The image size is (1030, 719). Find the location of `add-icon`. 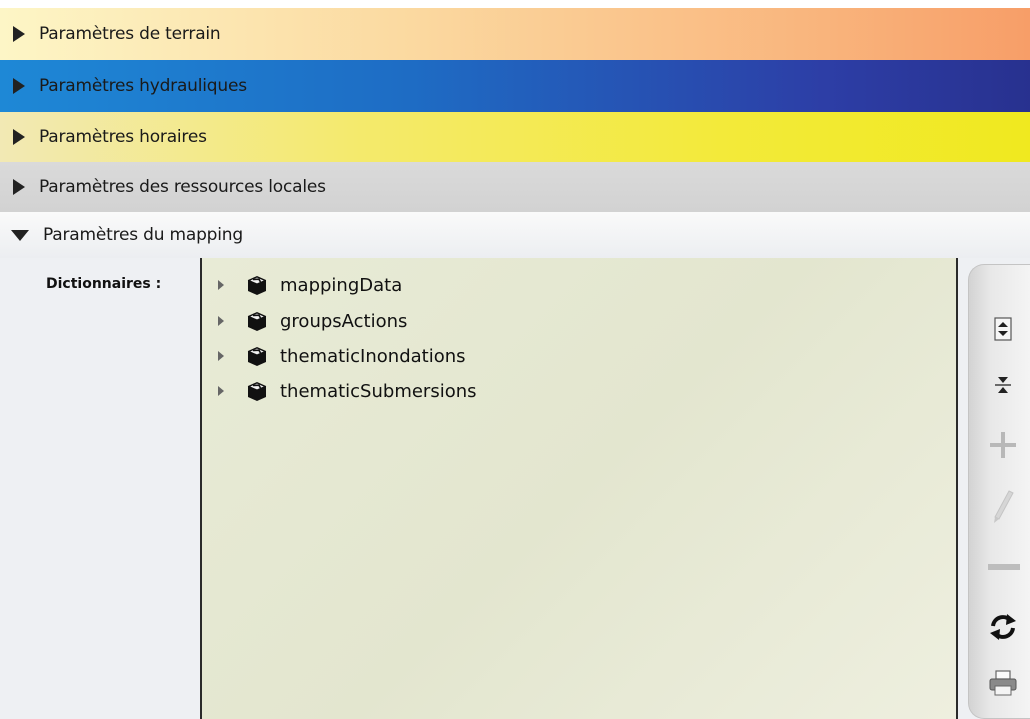

add-icon is located at coordinates (1003, 445).